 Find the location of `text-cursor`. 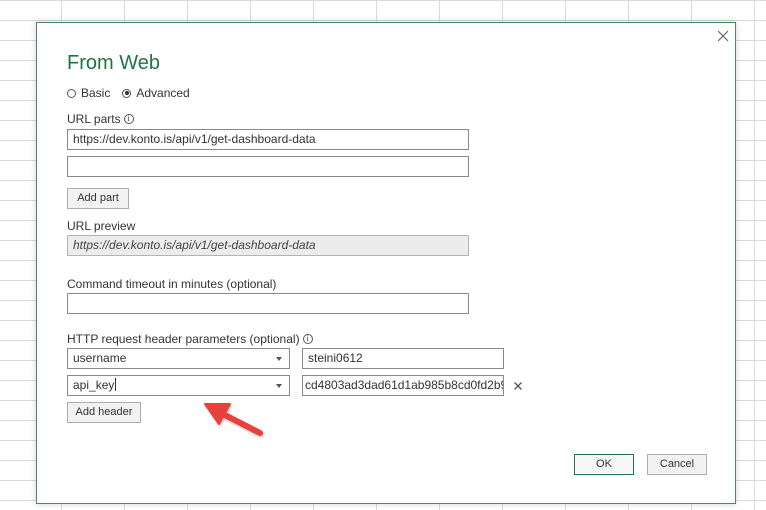

text-cursor is located at coordinates (116, 384).